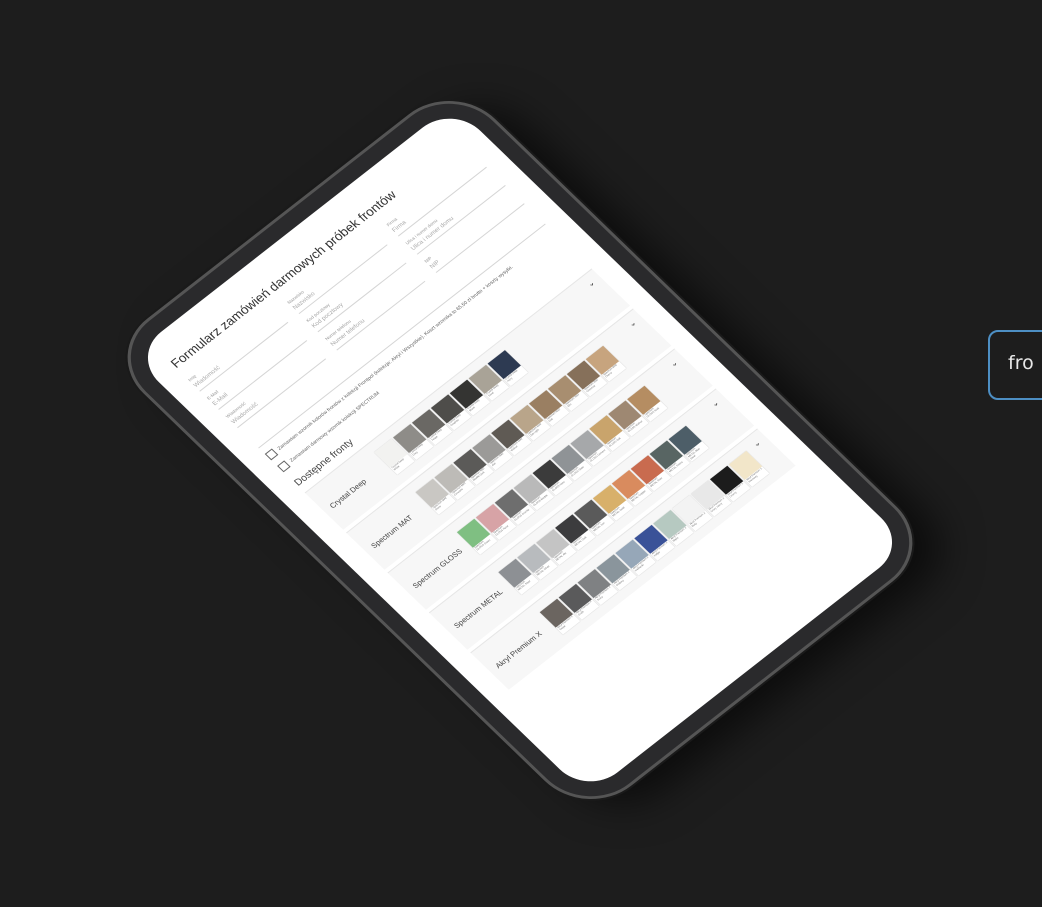 Image resolution: width=1042 pixels, height=907 pixels. What do you see at coordinates (348, 493) in the screenshot?
I see `collection-name: Crystal Deep` at bounding box center [348, 493].